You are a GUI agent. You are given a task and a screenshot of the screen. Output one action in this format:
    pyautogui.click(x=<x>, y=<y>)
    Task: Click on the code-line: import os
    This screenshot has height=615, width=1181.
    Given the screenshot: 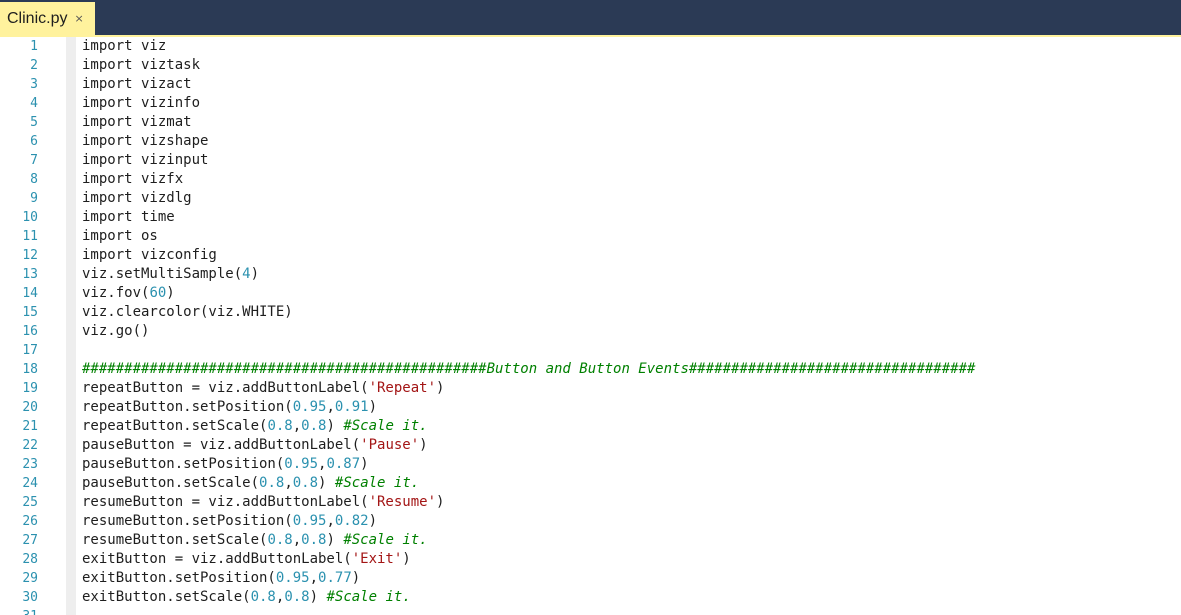 What is the action you would take?
    pyautogui.click(x=120, y=236)
    